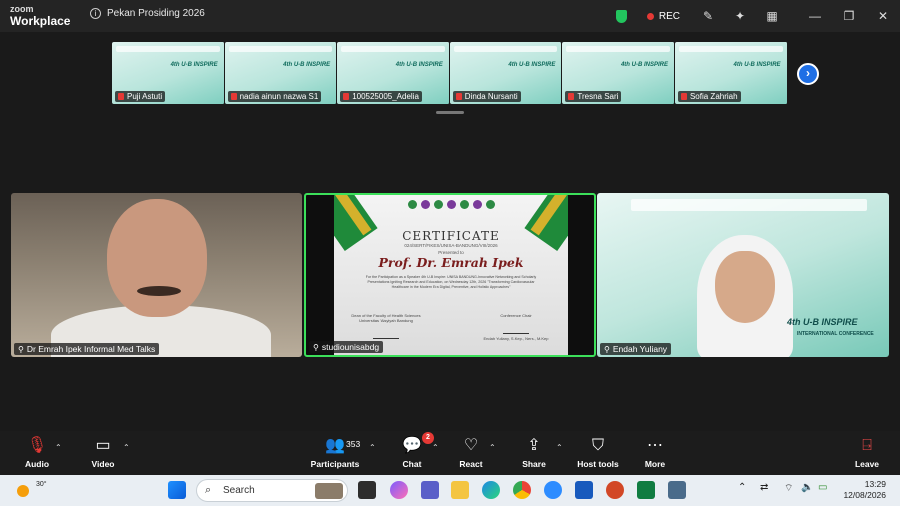 The height and width of the screenshot is (506, 900). Describe the element at coordinates (584, 490) in the screenshot. I see `word-icon` at that location.